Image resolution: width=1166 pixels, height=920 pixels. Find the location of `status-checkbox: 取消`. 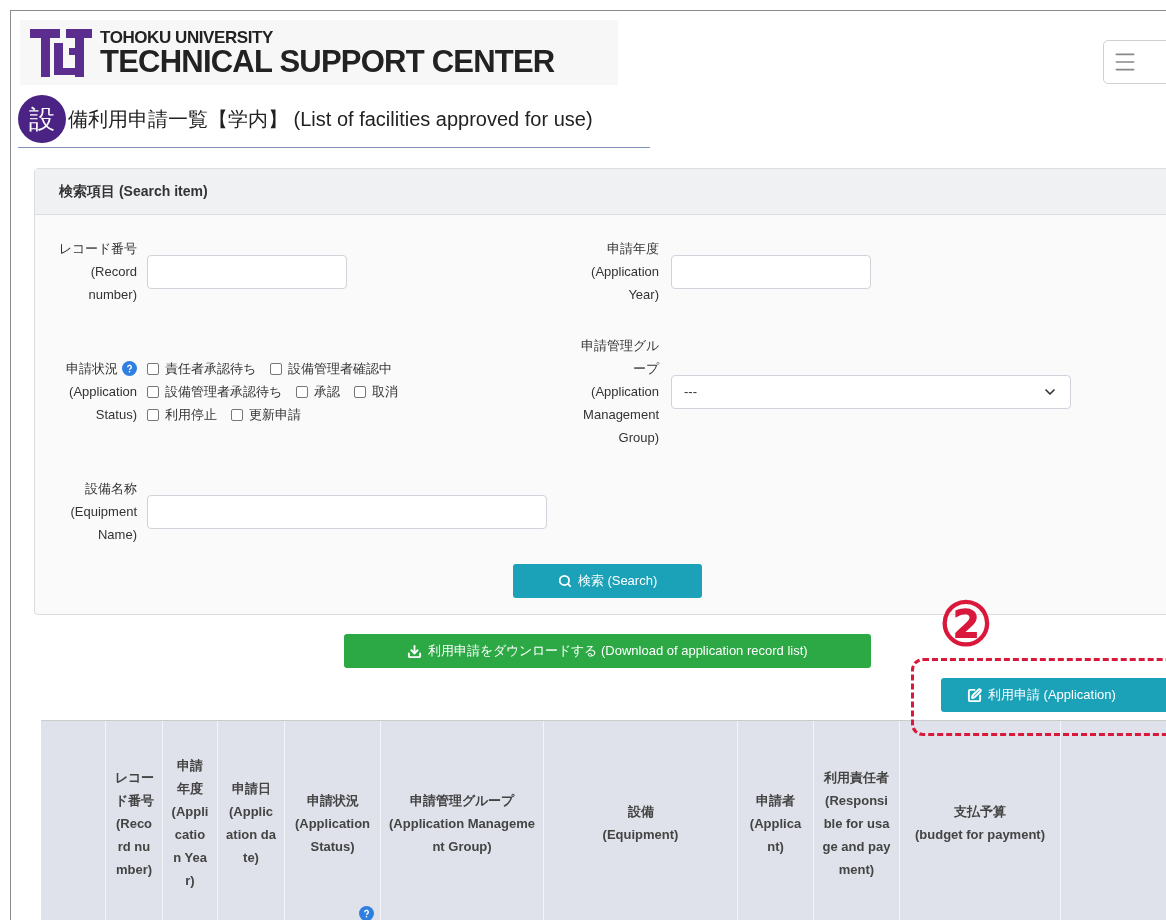

status-checkbox: 取消 is located at coordinates (376, 391).